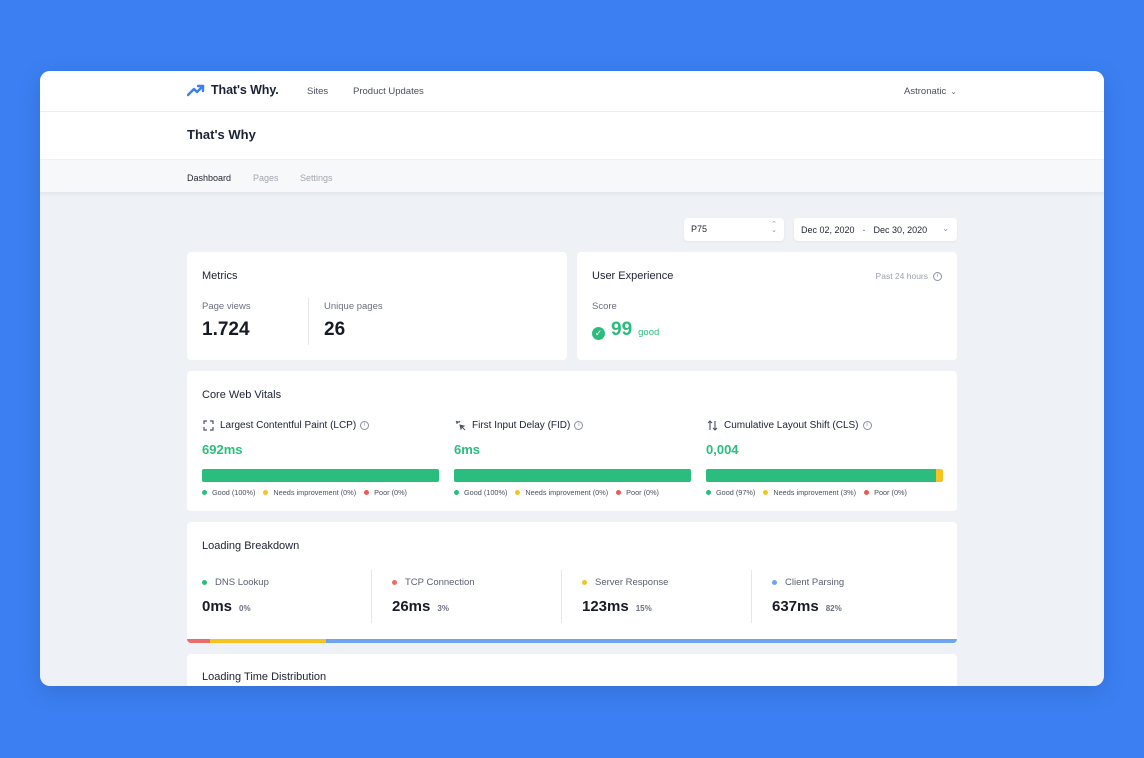 The height and width of the screenshot is (758, 1144). Describe the element at coordinates (208, 425) in the screenshot. I see `expand-icon` at that location.